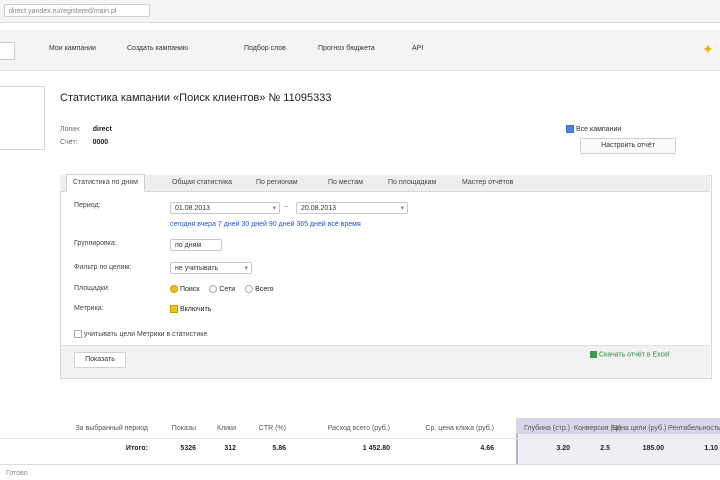 Image resolution: width=720 pixels, height=480 pixels. I want to click on table-cell-clicks: 312, so click(230, 448).